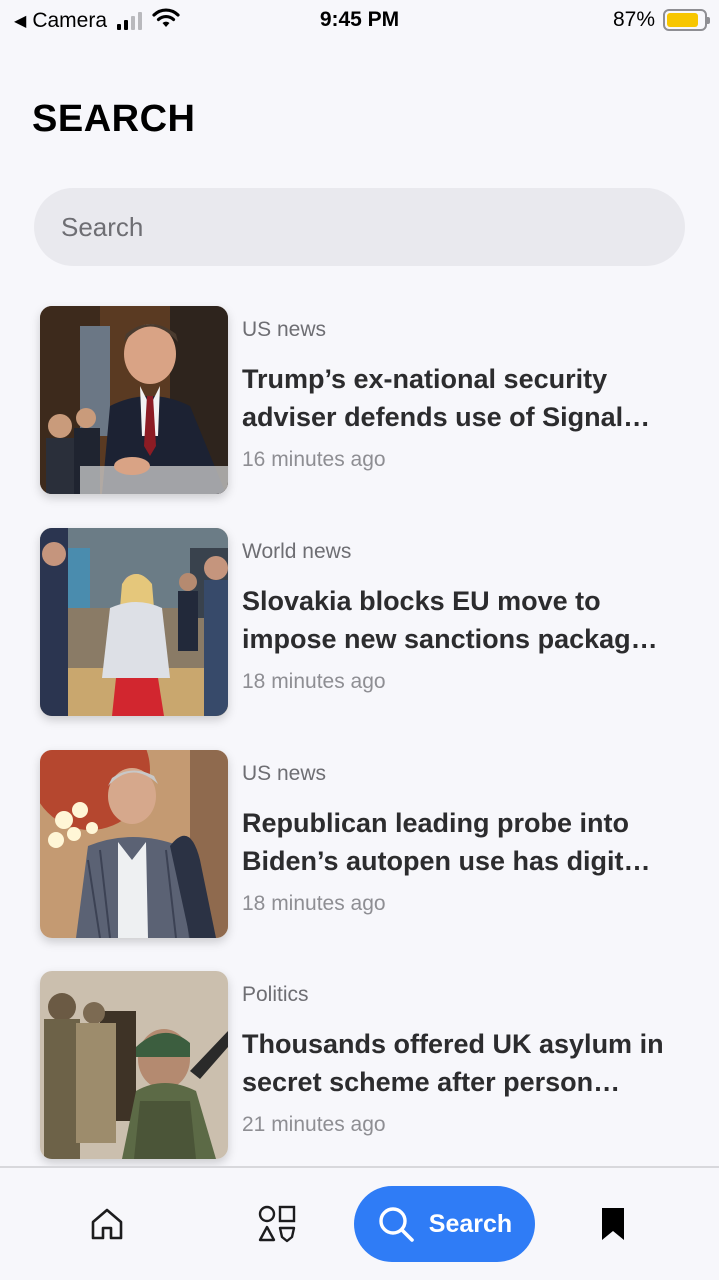  I want to click on article-category: Politics, so click(275, 994).